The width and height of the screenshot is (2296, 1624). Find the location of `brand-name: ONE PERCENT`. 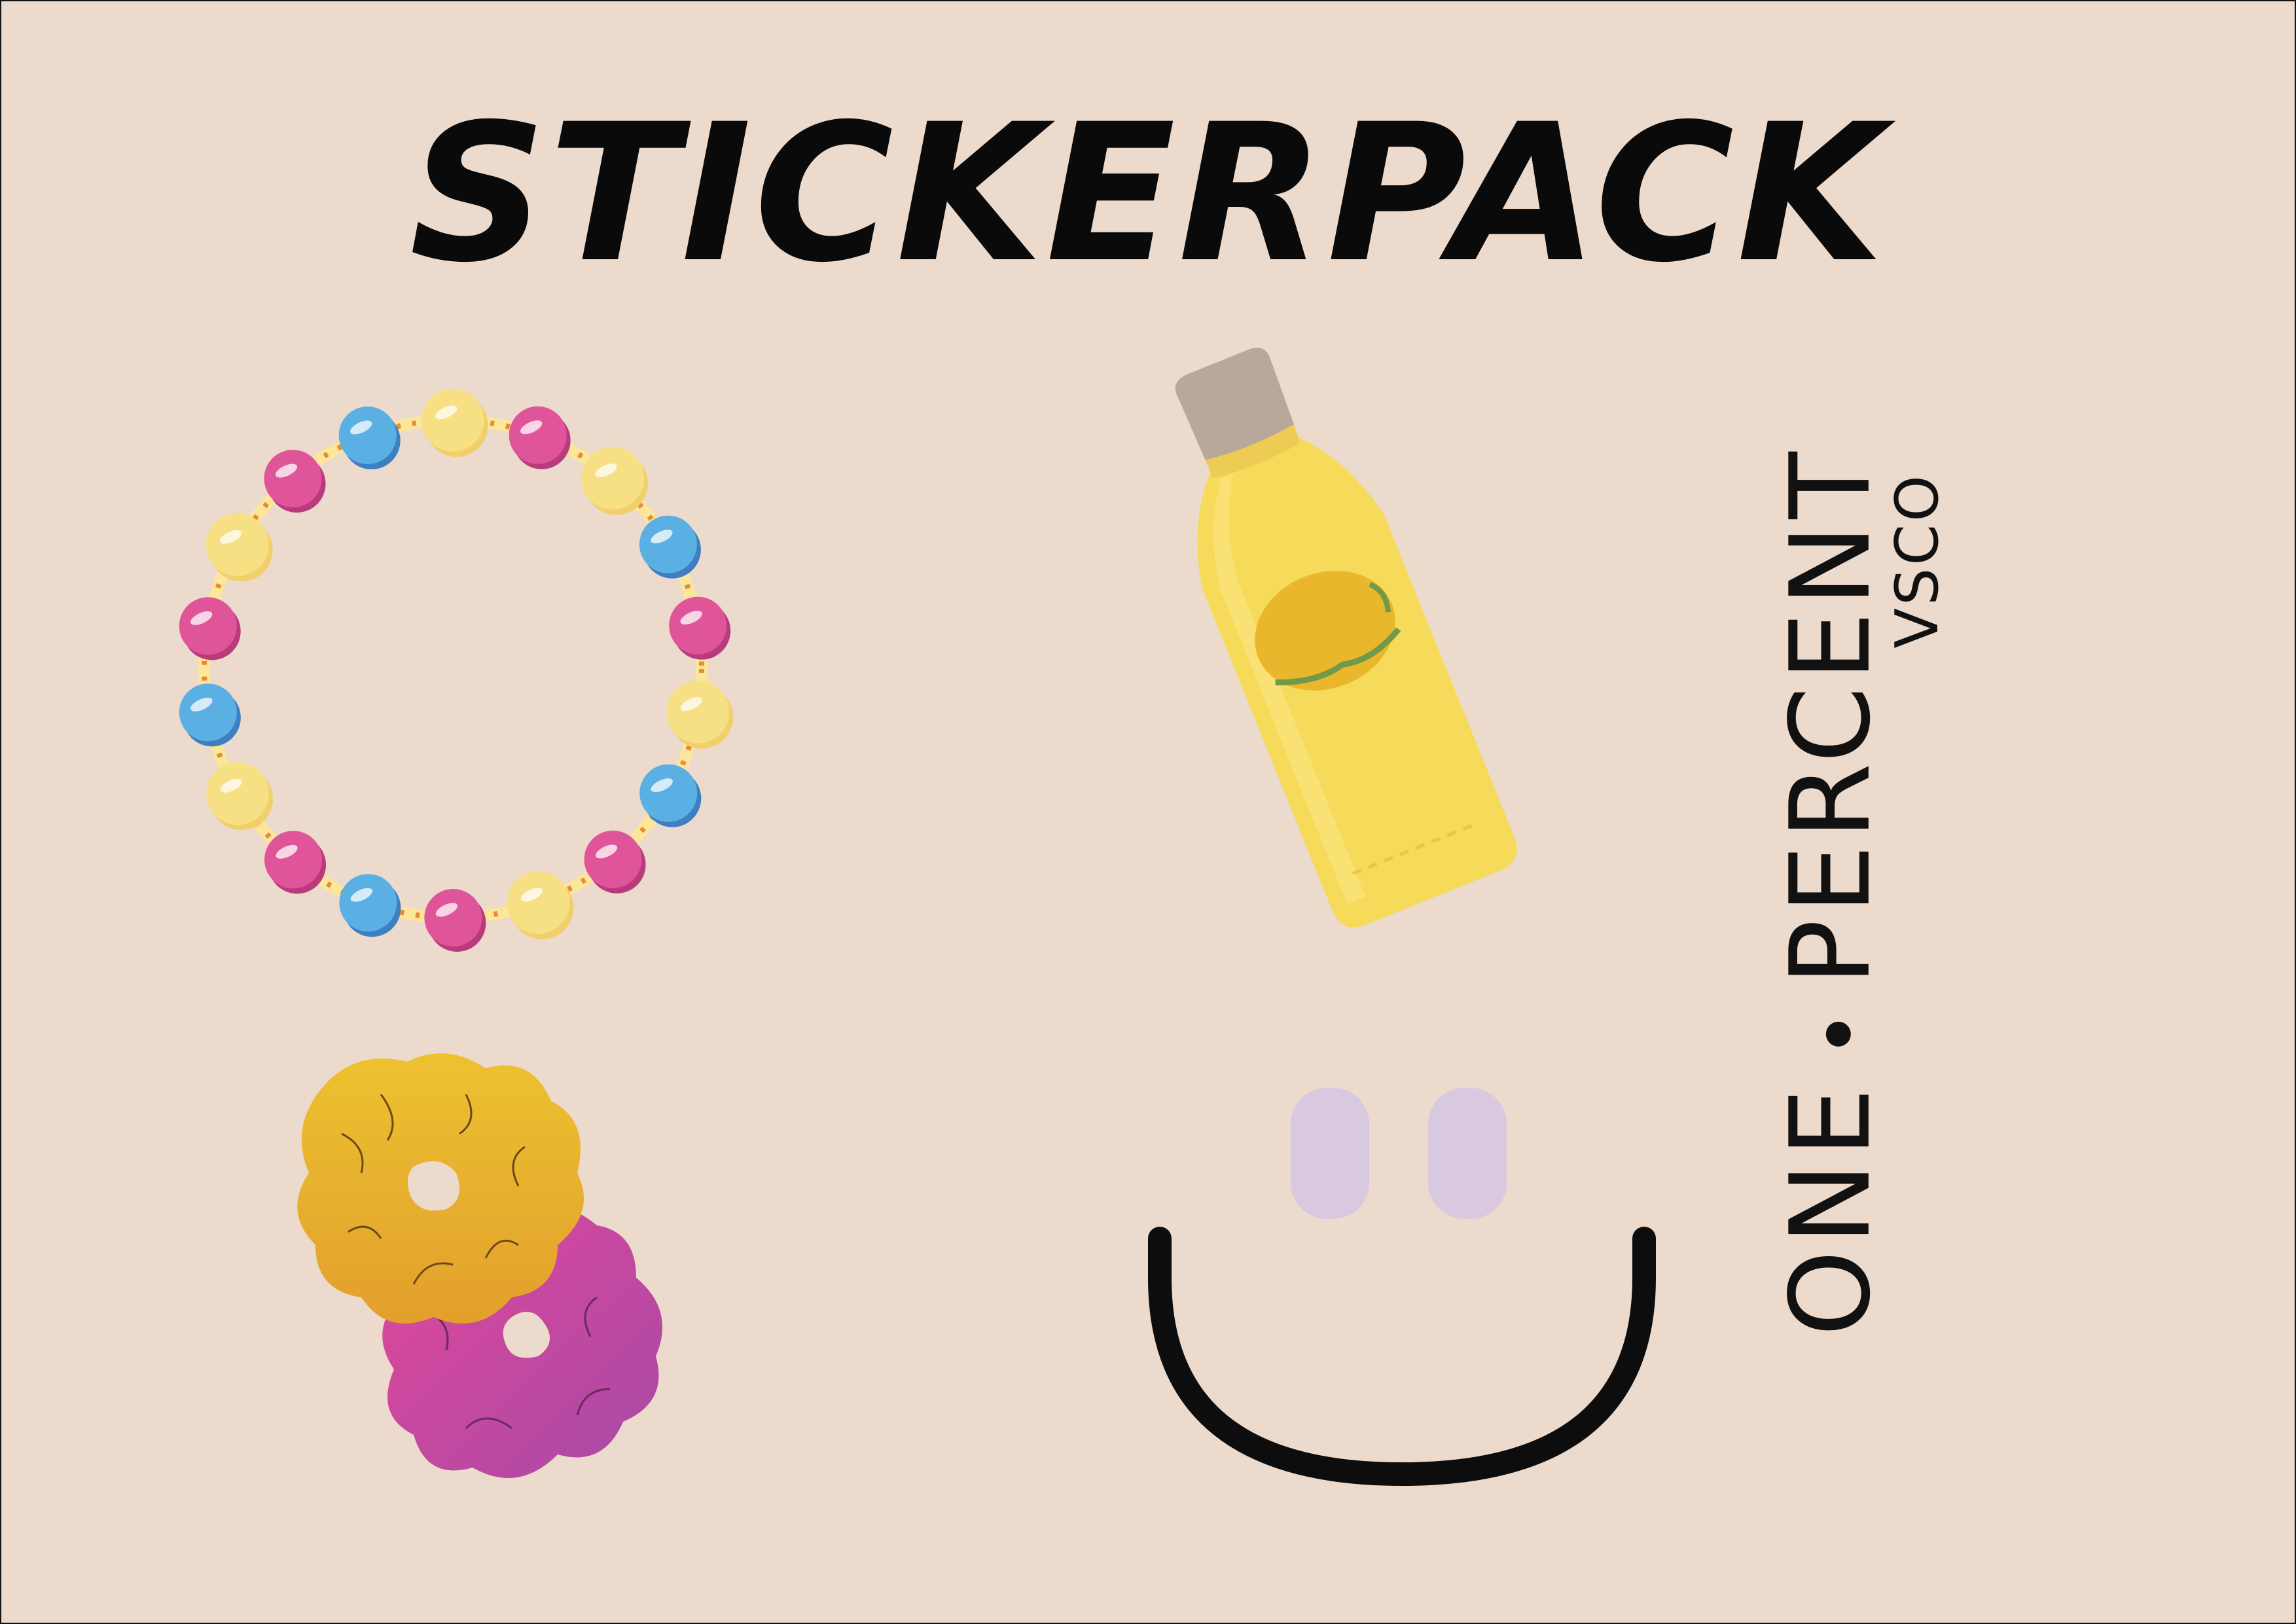

brand-name: ONE PERCENT is located at coordinates (1831, 891).